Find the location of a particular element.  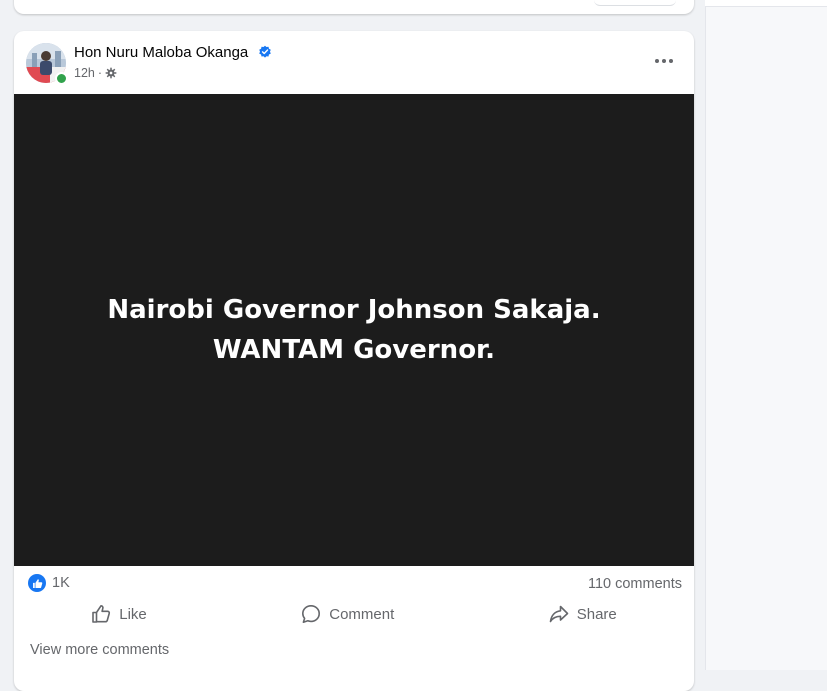

post-action-bar: Like Comment Share is located at coordinates (354, 614).